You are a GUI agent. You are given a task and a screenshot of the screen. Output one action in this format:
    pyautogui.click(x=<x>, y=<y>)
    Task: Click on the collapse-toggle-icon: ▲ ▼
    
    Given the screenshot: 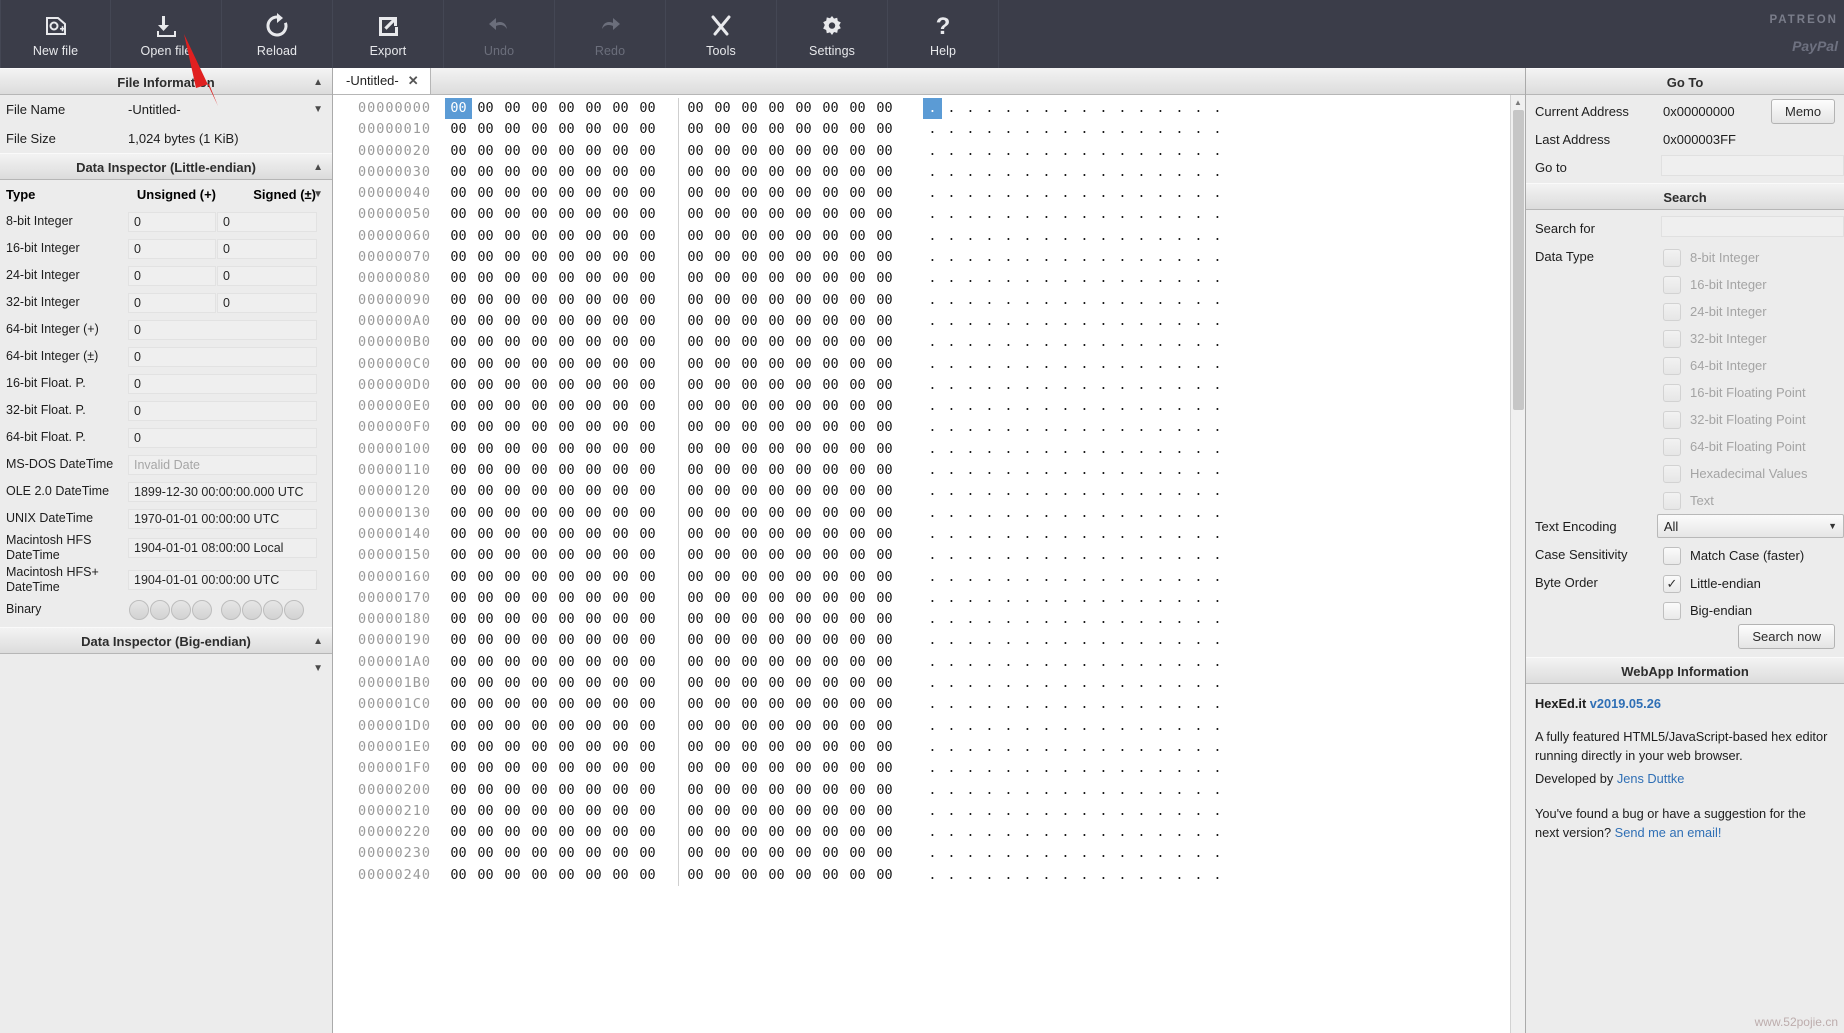 What is the action you would take?
    pyautogui.click(x=318, y=96)
    